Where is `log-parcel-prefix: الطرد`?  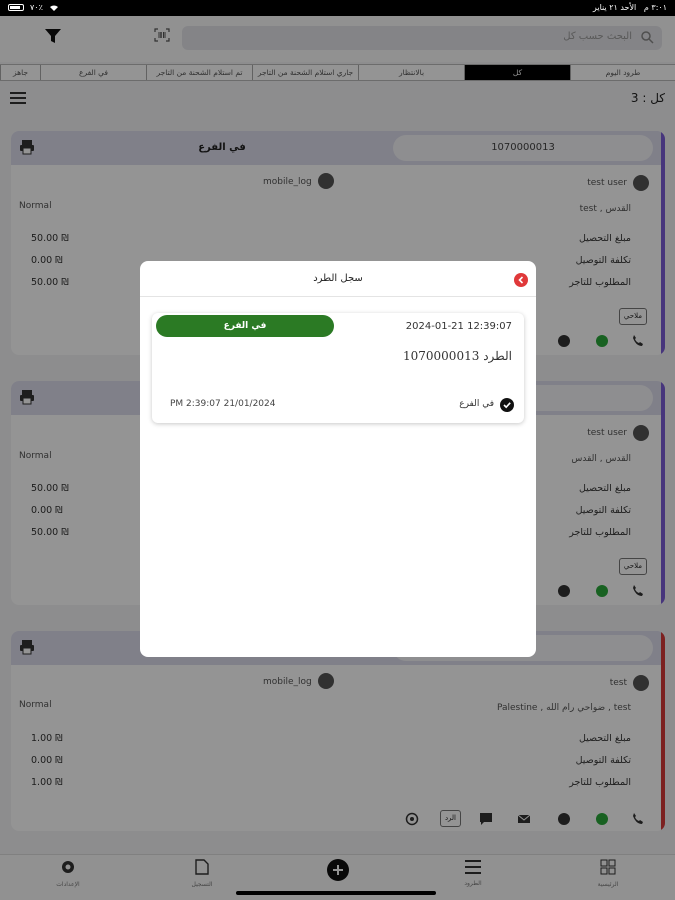
log-parcel-prefix: الطرد is located at coordinates (497, 356).